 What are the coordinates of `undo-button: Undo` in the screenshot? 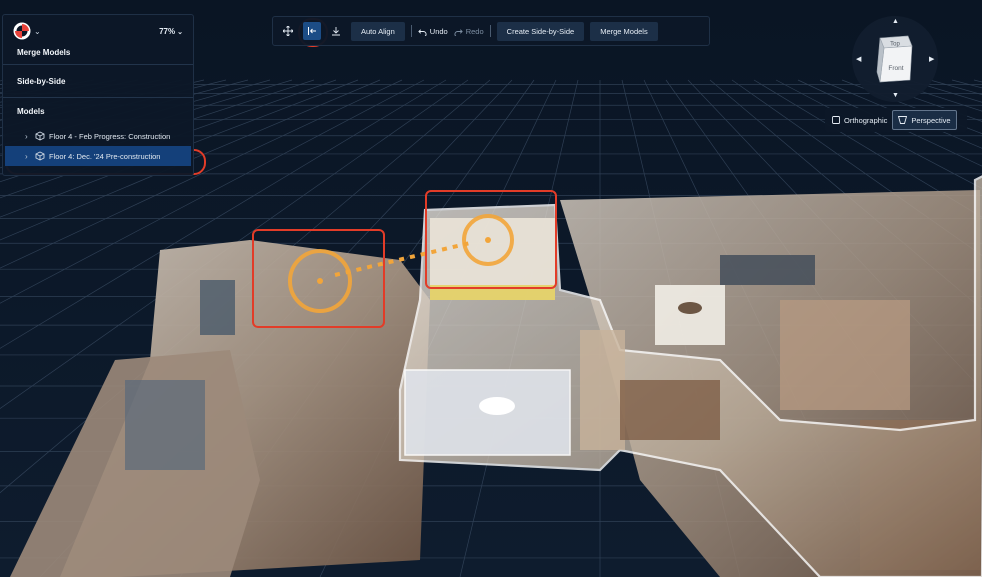 It's located at (433, 31).